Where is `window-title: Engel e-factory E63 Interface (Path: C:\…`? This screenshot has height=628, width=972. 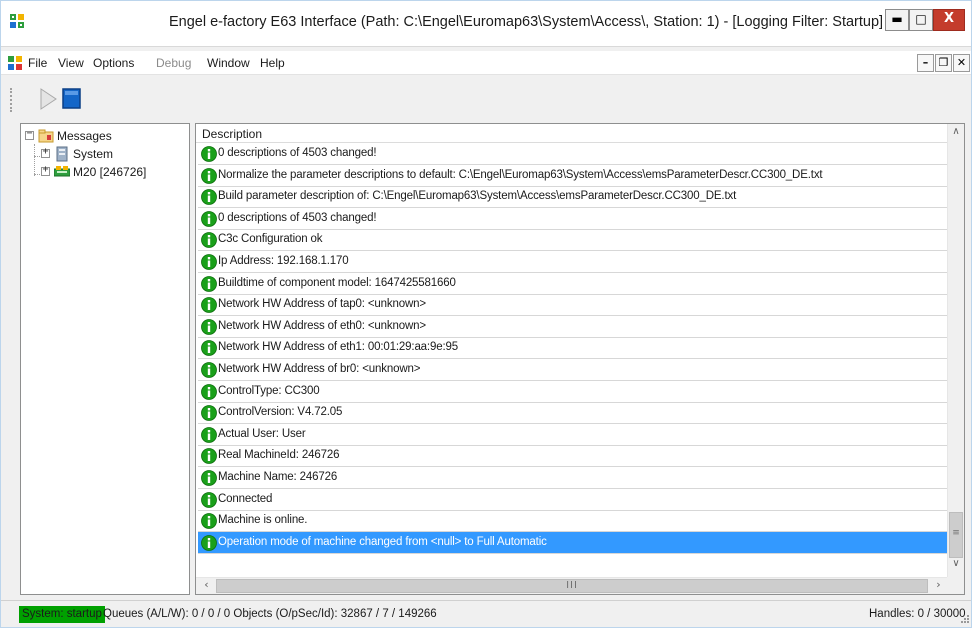 window-title: Engel e-factory E63 Interface (Path: C:\… is located at coordinates (526, 22).